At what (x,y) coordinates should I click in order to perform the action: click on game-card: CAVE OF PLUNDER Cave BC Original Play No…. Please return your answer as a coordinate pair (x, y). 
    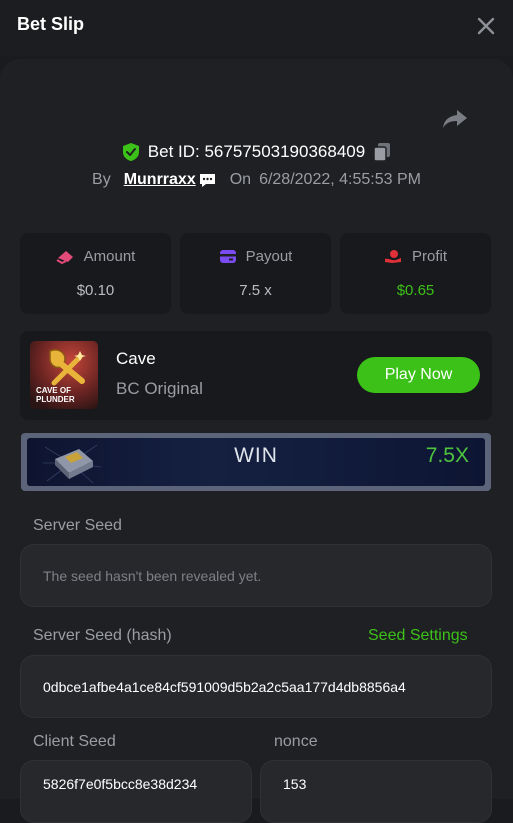
    Looking at the image, I should click on (256, 375).